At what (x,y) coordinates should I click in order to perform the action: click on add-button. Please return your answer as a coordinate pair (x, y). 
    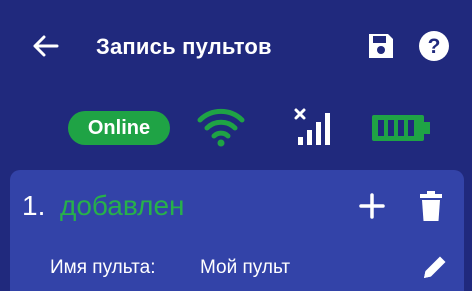
    Looking at the image, I should click on (372, 206).